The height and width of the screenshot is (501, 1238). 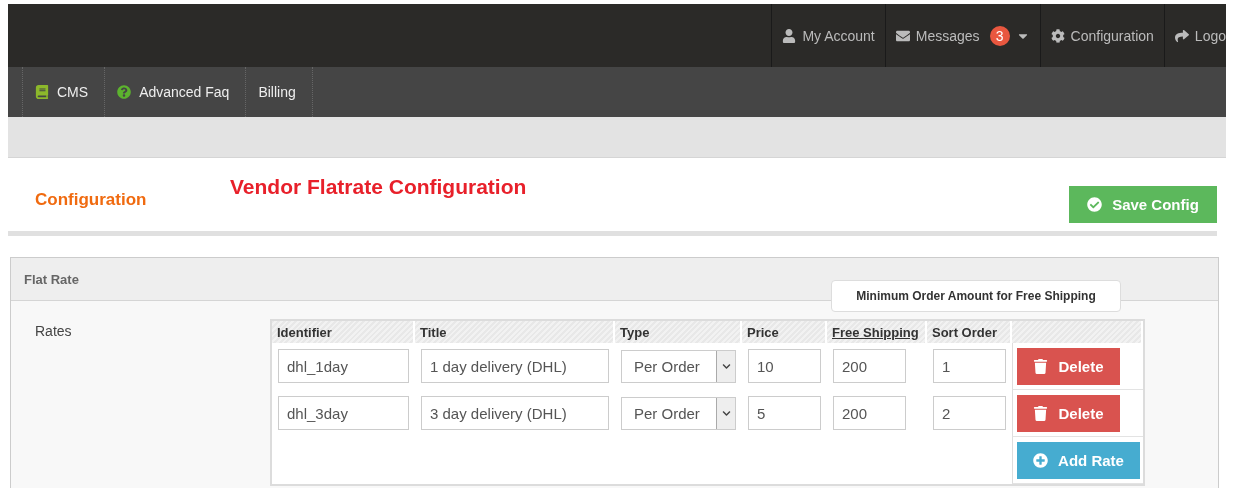 What do you see at coordinates (515, 332) in the screenshot?
I see `column-header: Title` at bounding box center [515, 332].